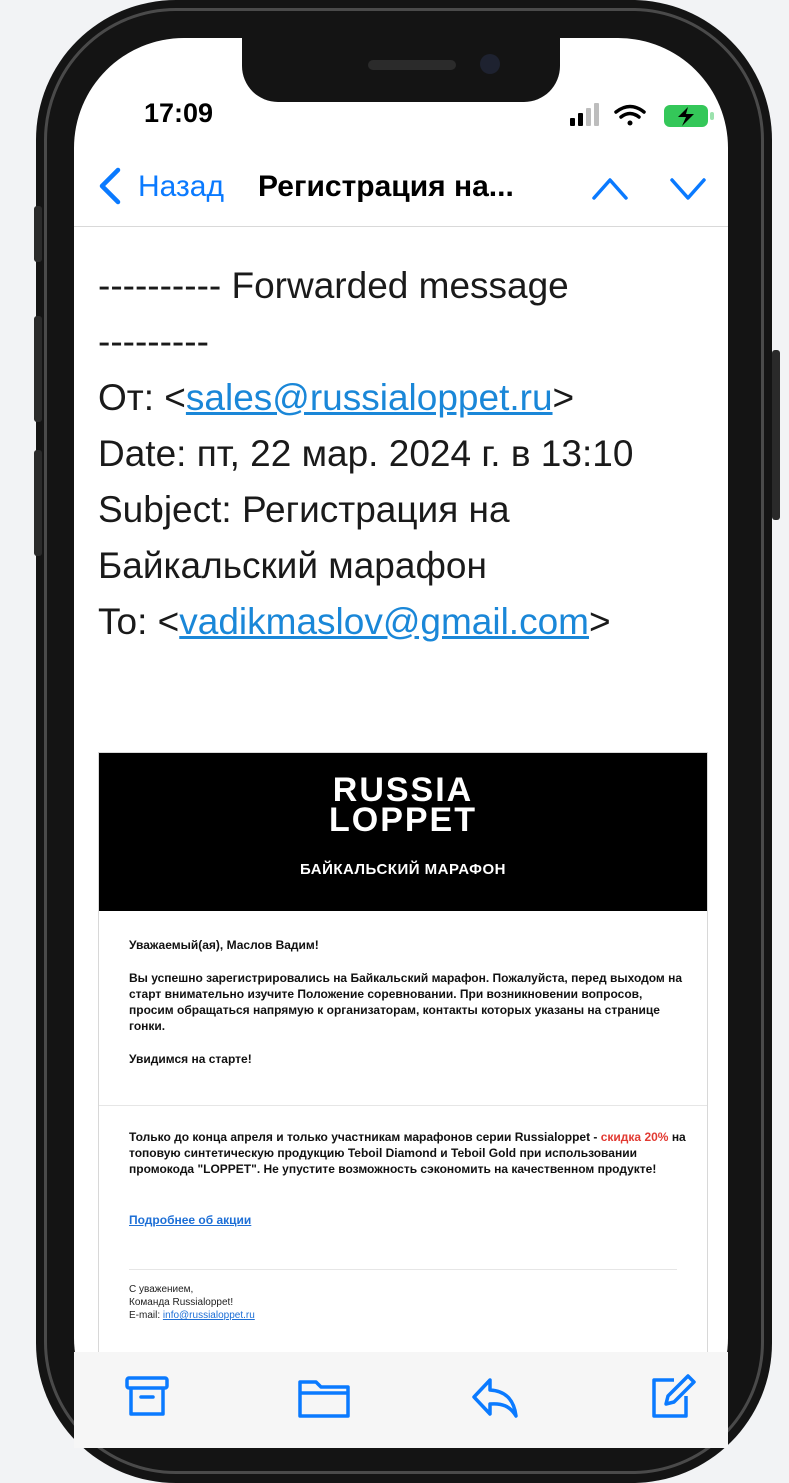 The height and width of the screenshot is (1483, 789). I want to click on mail-toolbar, so click(401, 1400).